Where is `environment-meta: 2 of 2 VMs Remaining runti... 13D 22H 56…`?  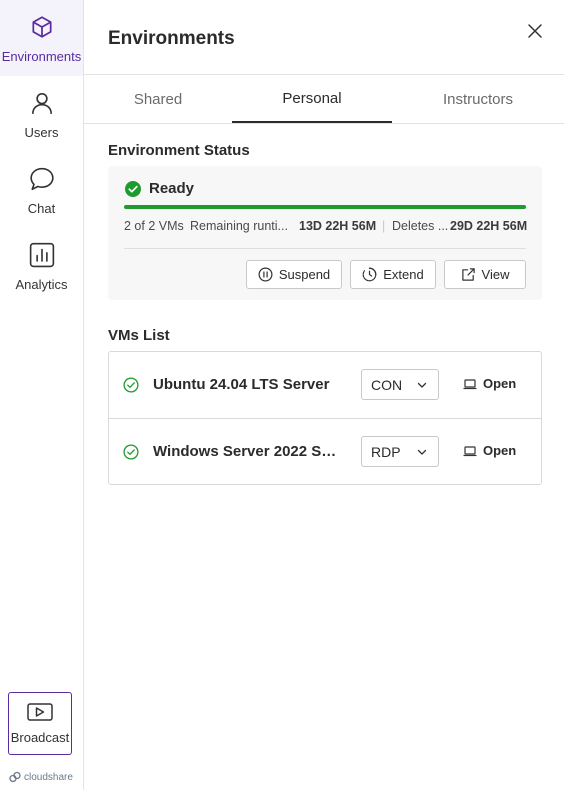 environment-meta: 2 of 2 VMs Remaining runti... 13D 22H 56… is located at coordinates (326, 227).